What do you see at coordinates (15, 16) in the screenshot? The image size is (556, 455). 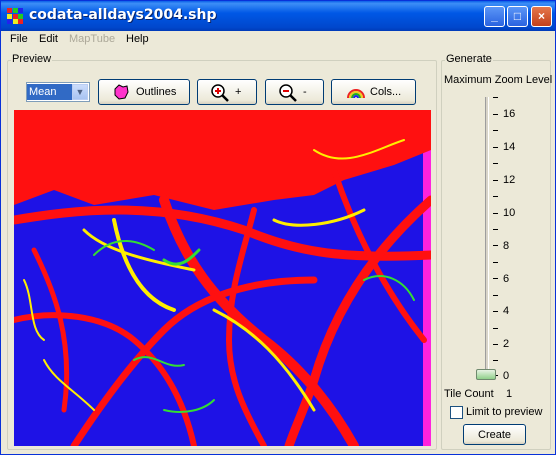 I see `app-icon` at bounding box center [15, 16].